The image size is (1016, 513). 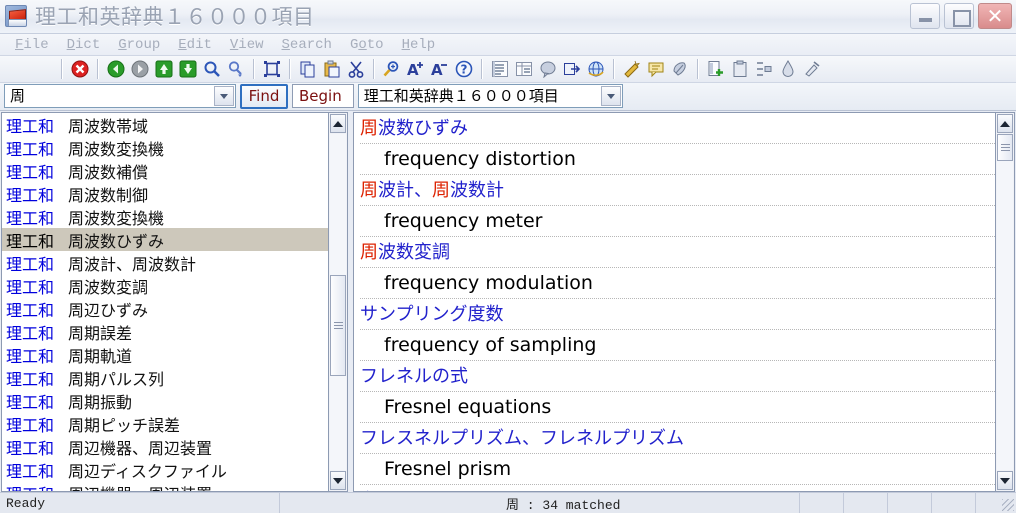 What do you see at coordinates (414, 377) in the screenshot?
I see `entry-headword-text: フレネルの式` at bounding box center [414, 377].